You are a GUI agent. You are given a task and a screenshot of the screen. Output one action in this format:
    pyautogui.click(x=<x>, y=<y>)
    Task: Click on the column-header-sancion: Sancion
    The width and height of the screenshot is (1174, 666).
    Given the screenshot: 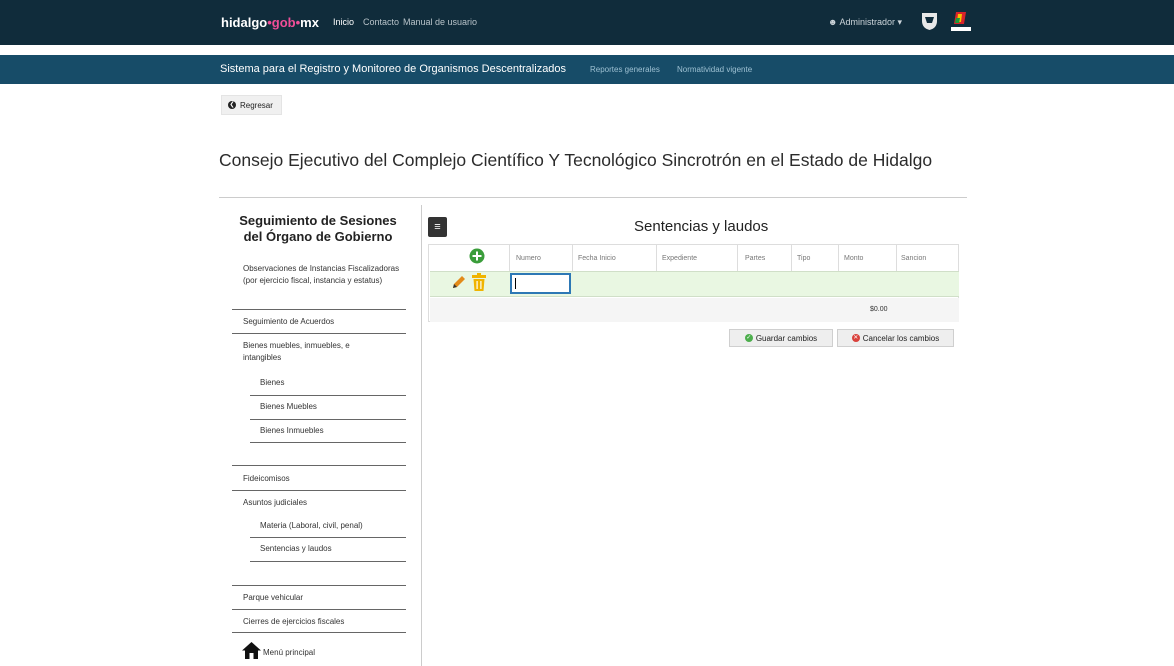 What is the action you would take?
    pyautogui.click(x=913, y=258)
    